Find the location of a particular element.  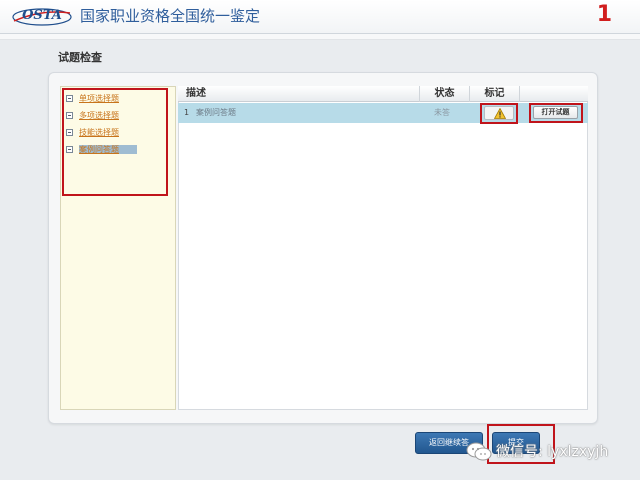

column-header-action is located at coordinates (554, 94).